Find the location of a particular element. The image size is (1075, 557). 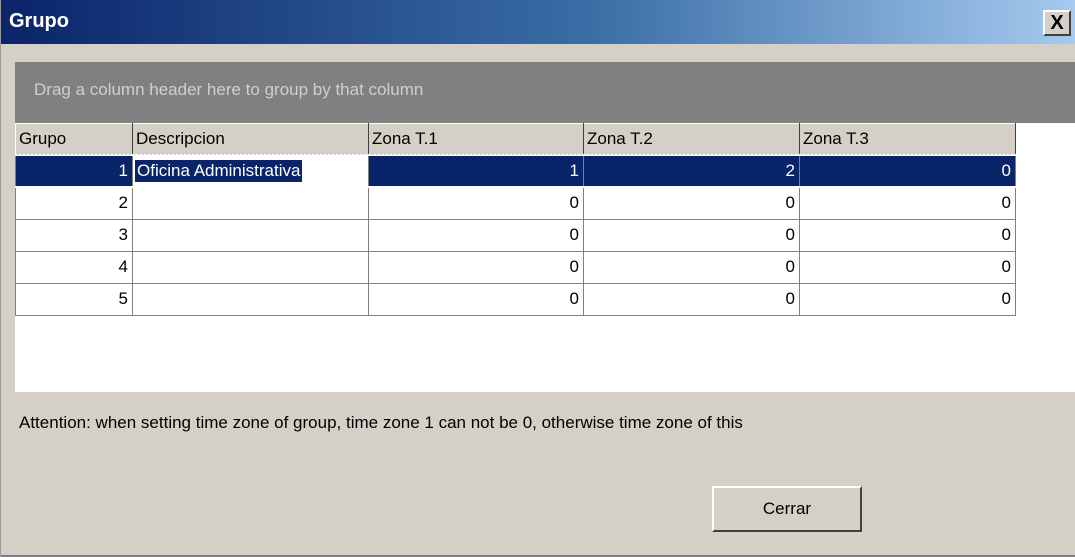

cell-grupo: 3 is located at coordinates (74, 235).